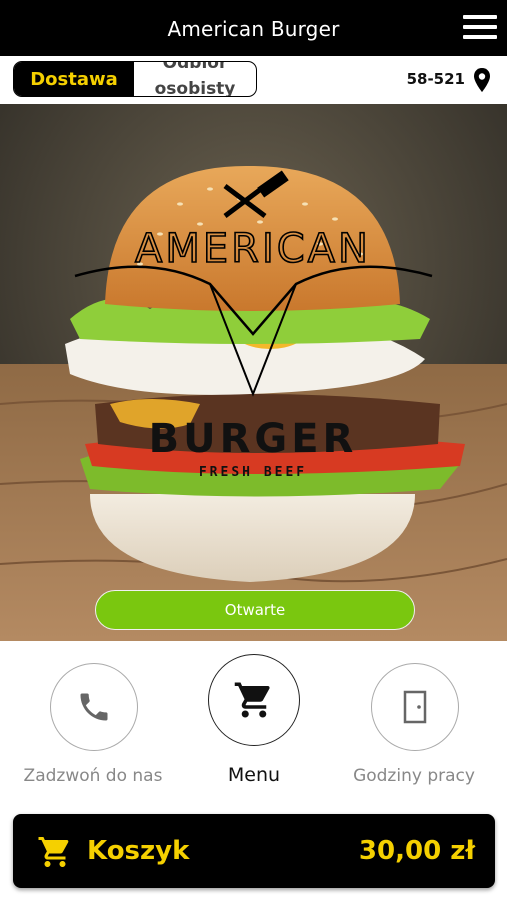 Image resolution: width=507 pixels, height=900 pixels. I want to click on cart-label: Koszyk, so click(138, 851).